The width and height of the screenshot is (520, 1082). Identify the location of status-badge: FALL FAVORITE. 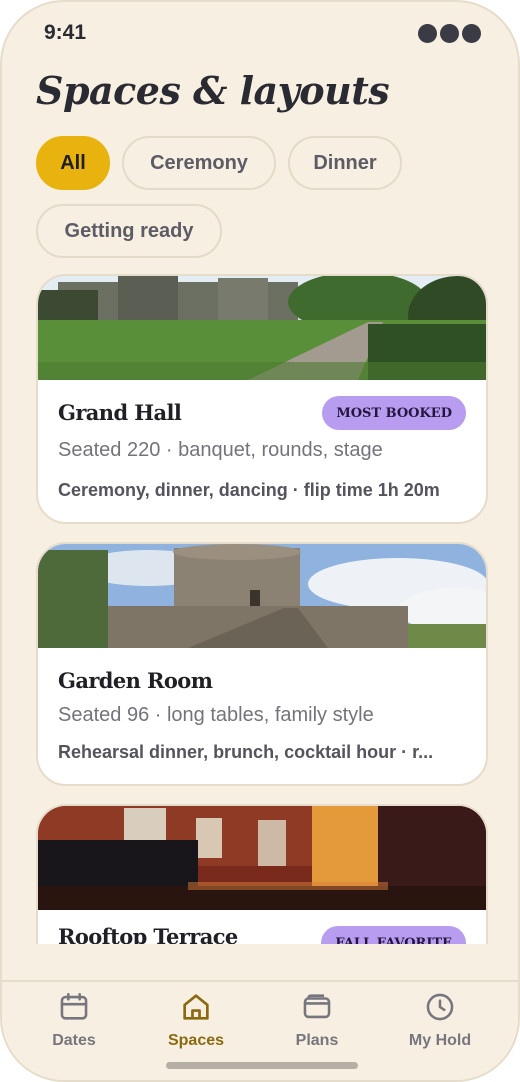
(393, 935).